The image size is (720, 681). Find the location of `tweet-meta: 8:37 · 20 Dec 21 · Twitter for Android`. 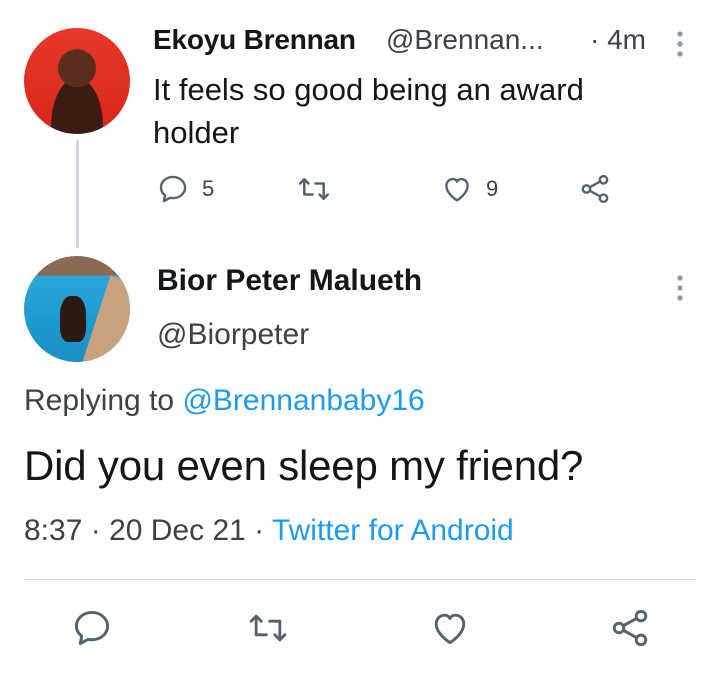

tweet-meta: 8:37 · 20 Dec 21 · Twitter for Android is located at coordinates (269, 531).